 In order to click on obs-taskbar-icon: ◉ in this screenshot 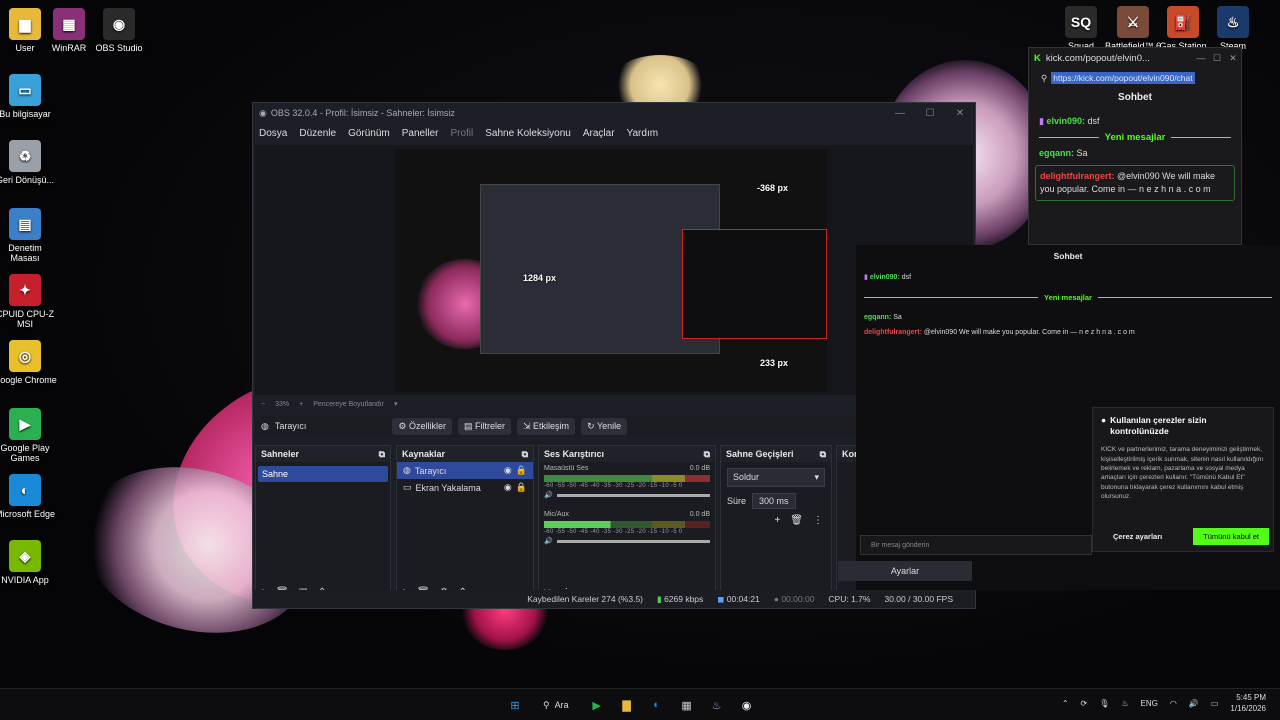, I will do `click(747, 705)`.